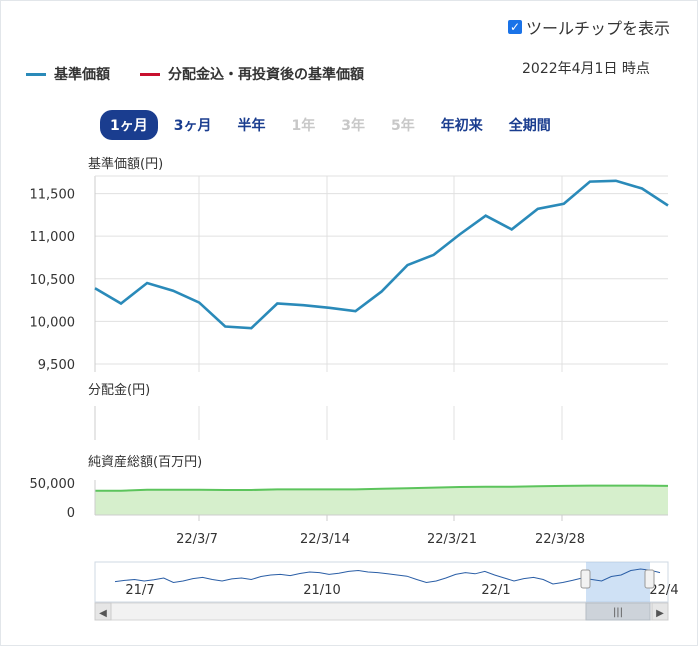  Describe the element at coordinates (197, 539) in the screenshot. I see `x-tick-label: 22/3/7` at that location.